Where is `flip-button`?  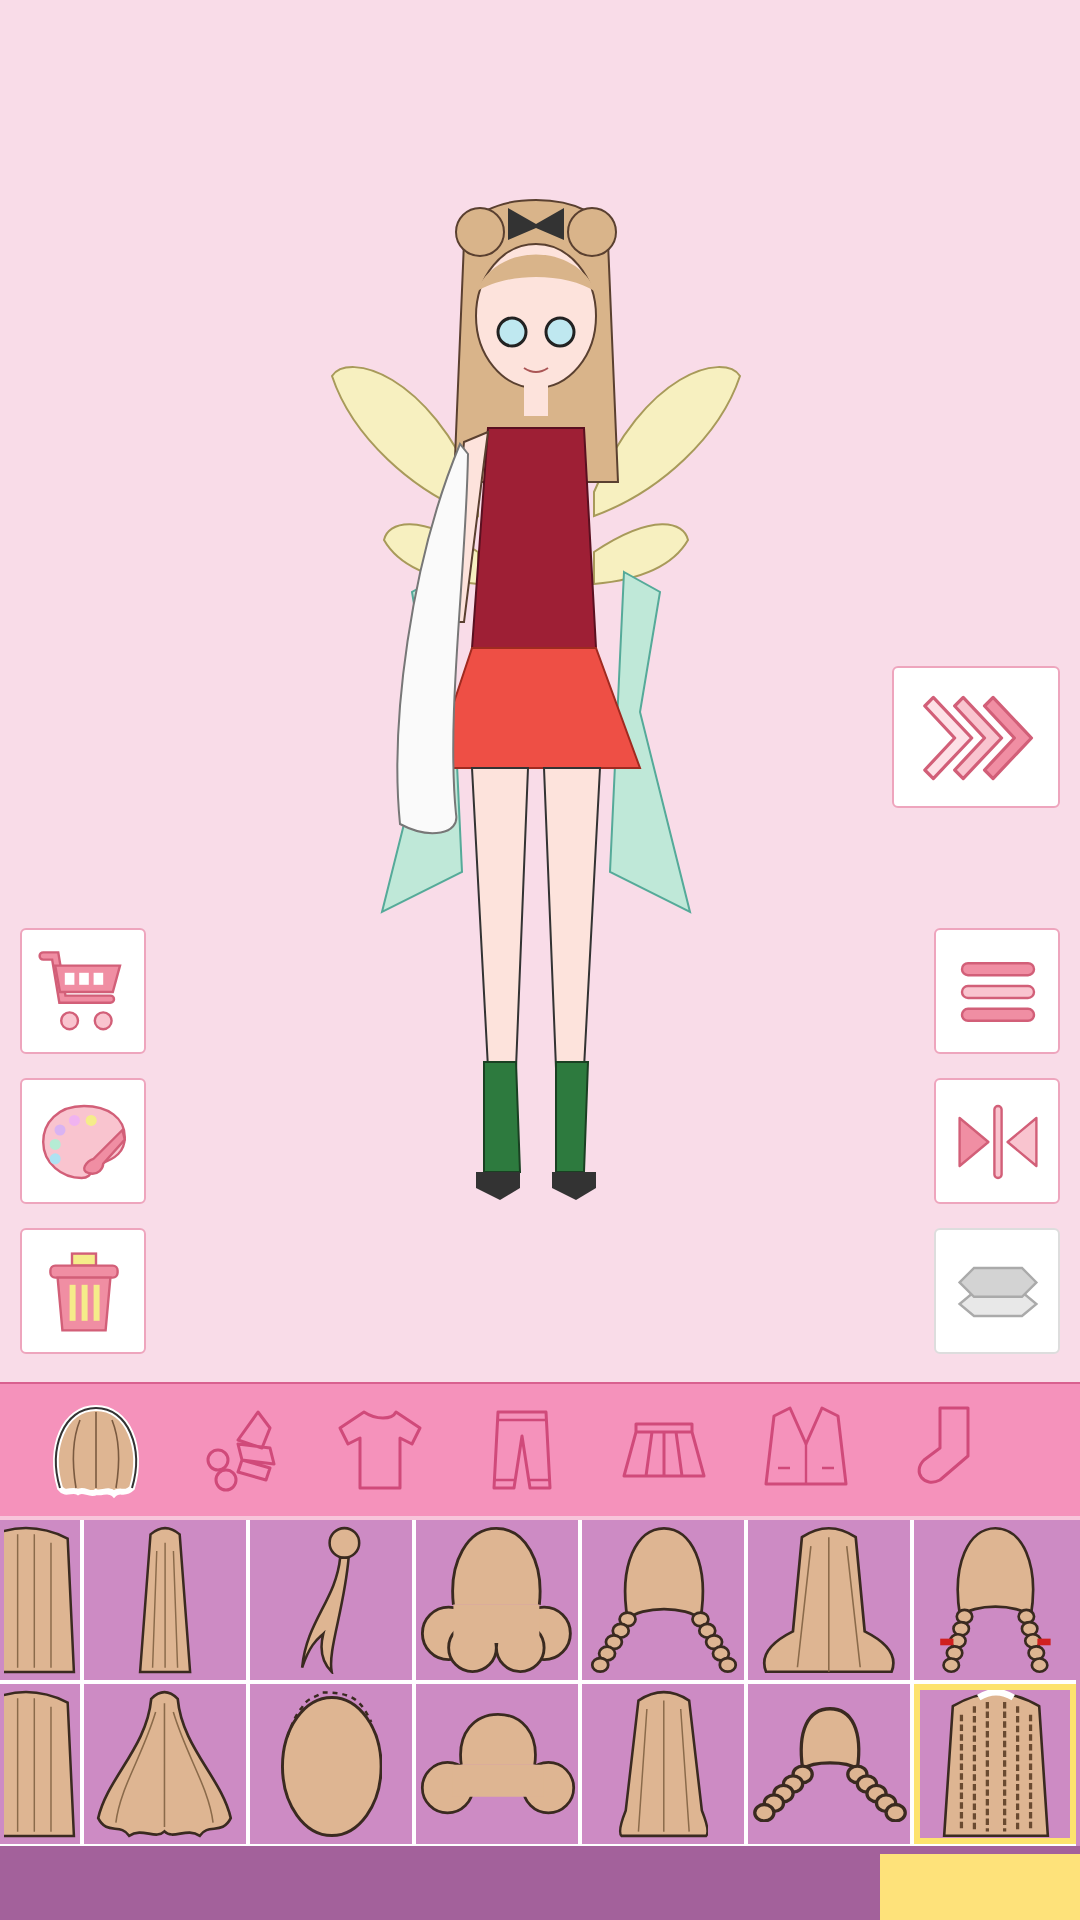 flip-button is located at coordinates (997, 1141).